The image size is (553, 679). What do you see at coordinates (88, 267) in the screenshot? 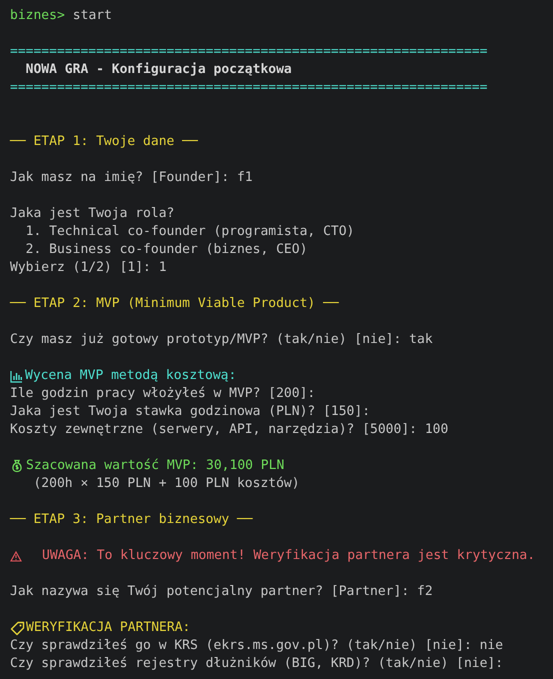
I see `output-text: Wybierz (1/2) [1]: 1` at bounding box center [88, 267].